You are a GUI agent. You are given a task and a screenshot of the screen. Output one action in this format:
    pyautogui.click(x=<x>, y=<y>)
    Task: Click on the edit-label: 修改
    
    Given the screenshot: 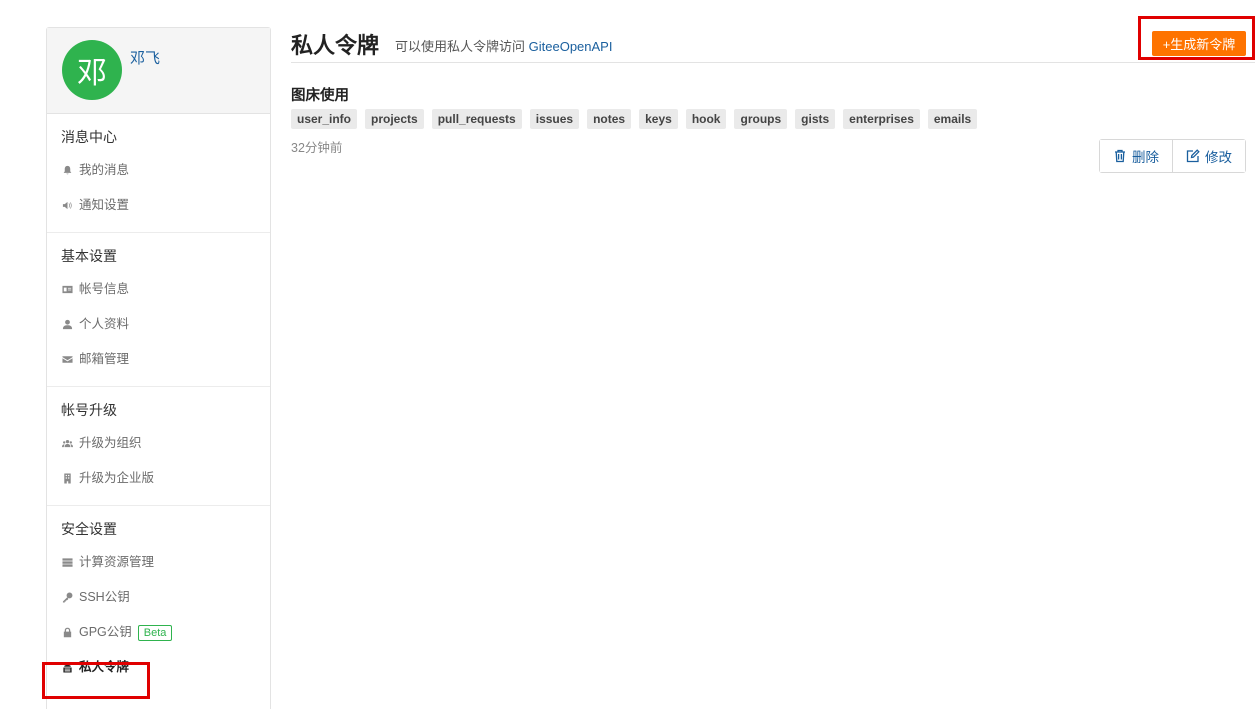 What is the action you would take?
    pyautogui.click(x=1218, y=157)
    